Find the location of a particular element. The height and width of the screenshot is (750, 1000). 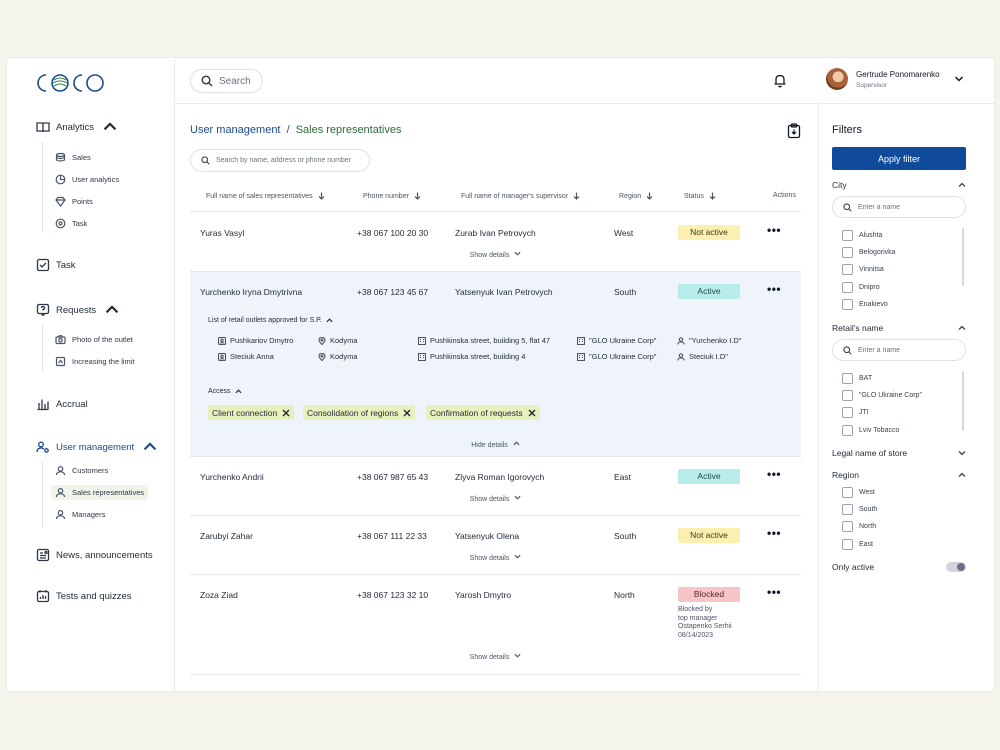

retail-option: BAT is located at coordinates (857, 378).